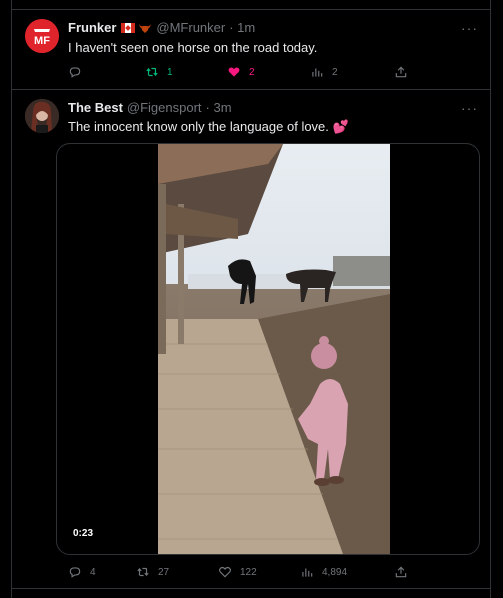 The width and height of the screenshot is (503, 598). Describe the element at coordinates (159, 72) in the screenshot. I see `retweet-button: 1` at that location.